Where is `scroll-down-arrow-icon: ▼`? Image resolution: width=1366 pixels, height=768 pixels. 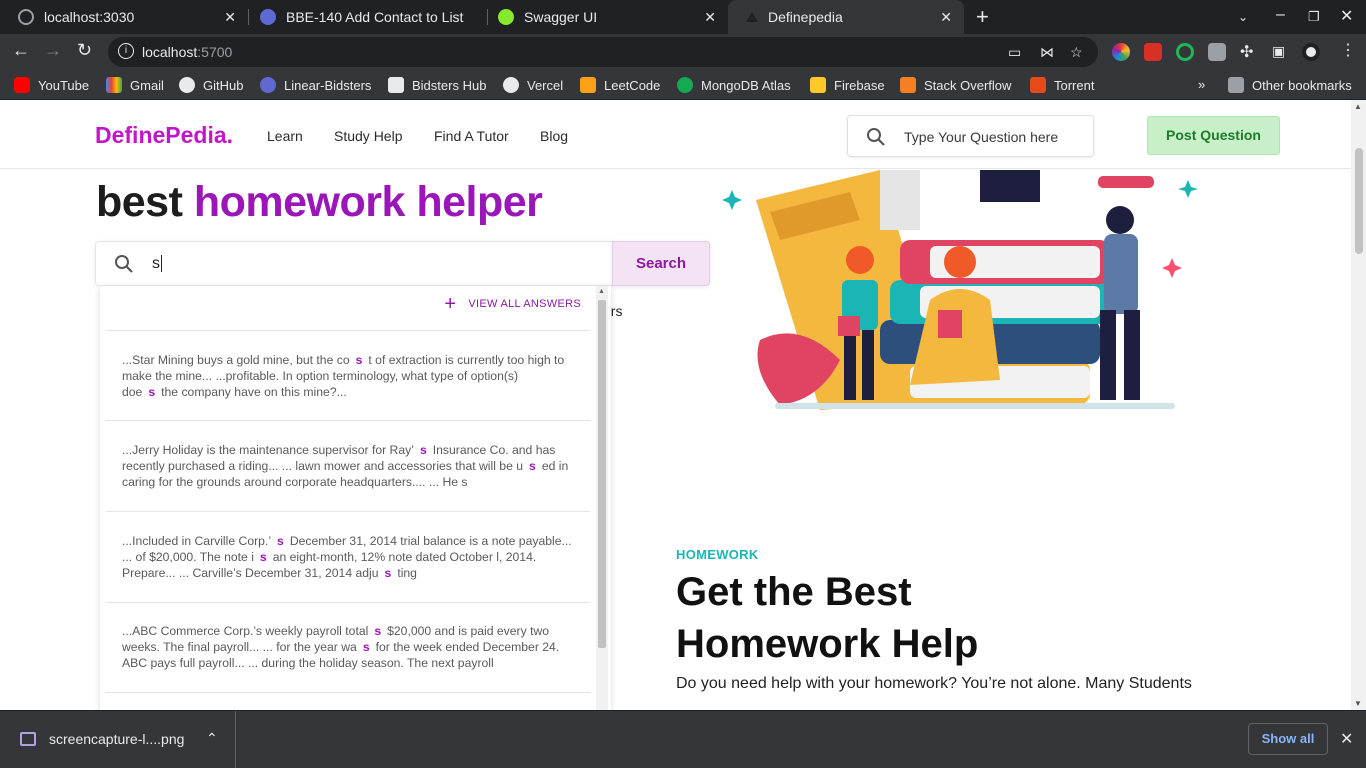
scroll-down-arrow-icon: ▼ is located at coordinates (1358, 703).